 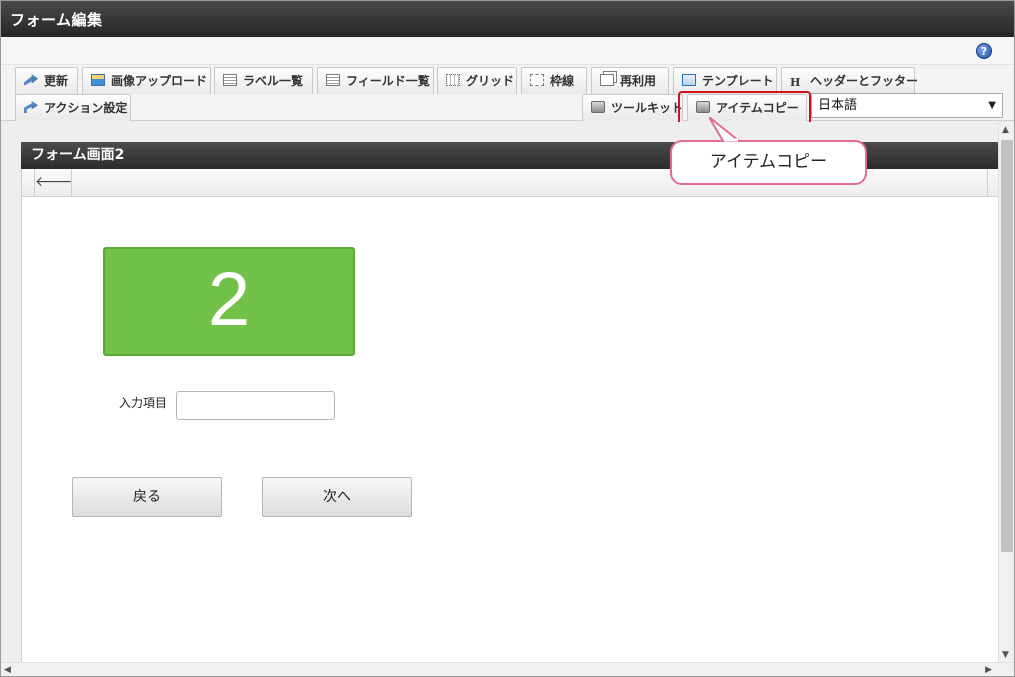 What do you see at coordinates (56, 81) in the screenshot?
I see `tab-update-label: 更新` at bounding box center [56, 81].